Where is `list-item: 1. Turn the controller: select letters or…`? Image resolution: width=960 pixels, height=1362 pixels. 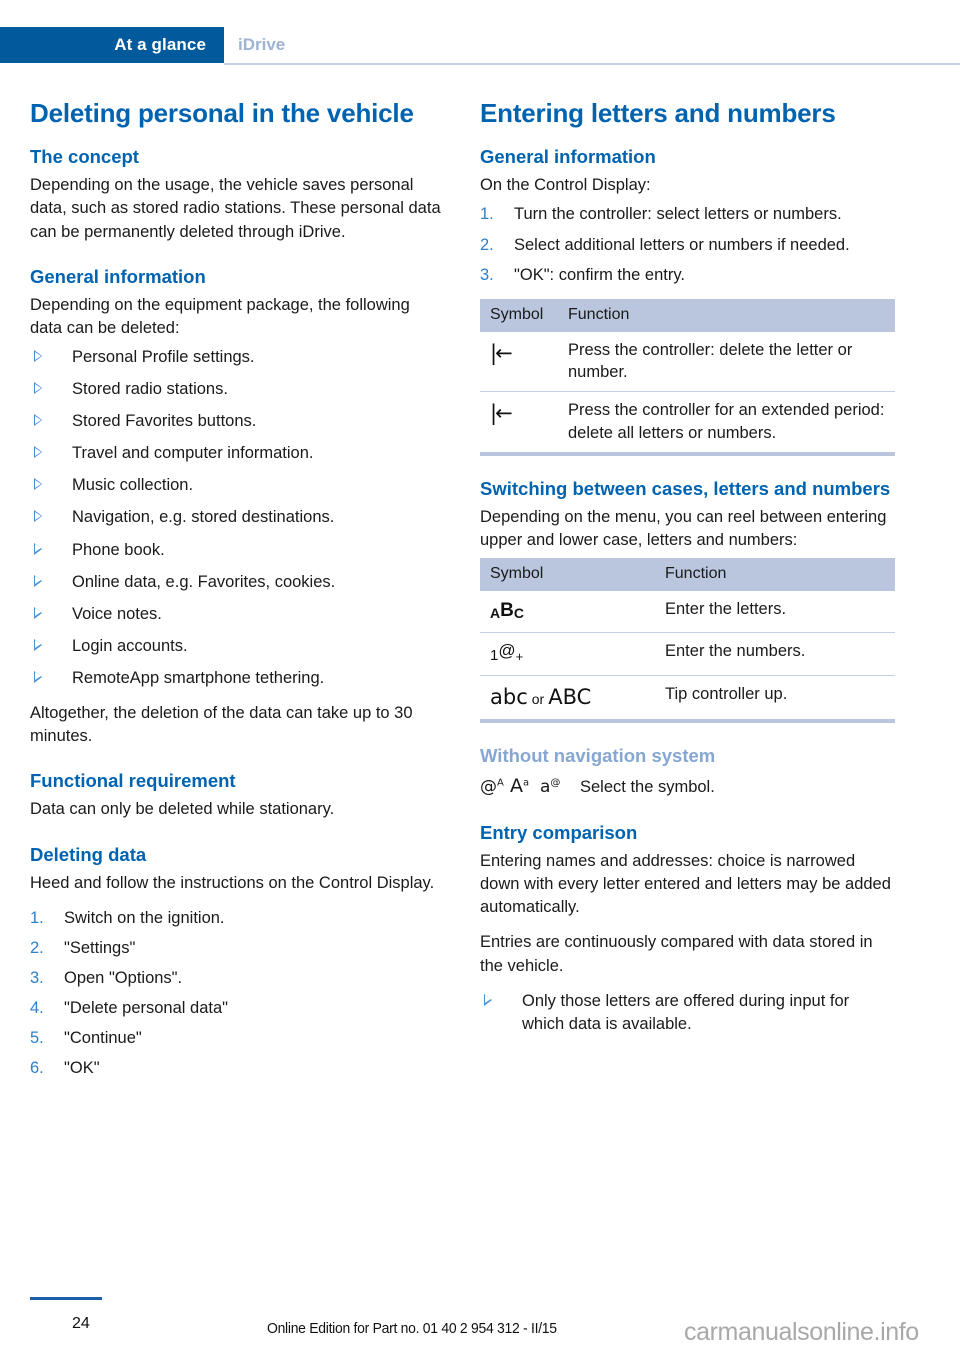
list-item: 1. Turn the controller: select letters or… is located at coordinates (687, 214).